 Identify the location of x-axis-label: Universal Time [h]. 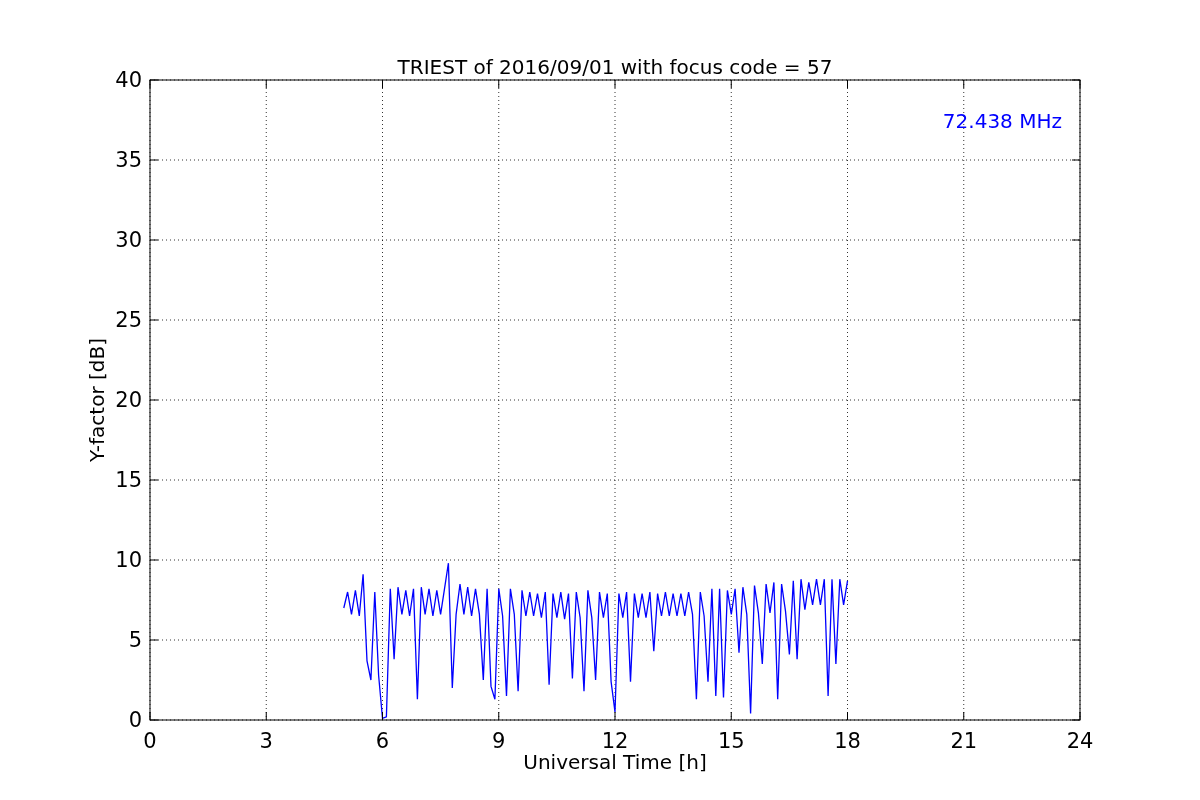
(615, 762).